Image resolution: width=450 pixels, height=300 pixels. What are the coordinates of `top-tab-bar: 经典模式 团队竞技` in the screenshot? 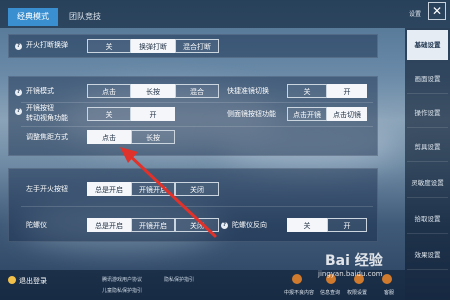 It's located at (202, 14).